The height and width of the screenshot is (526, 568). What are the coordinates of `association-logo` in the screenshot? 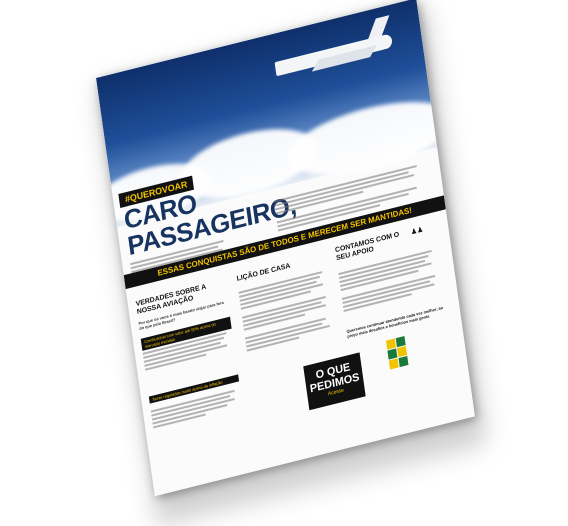 It's located at (407, 356).